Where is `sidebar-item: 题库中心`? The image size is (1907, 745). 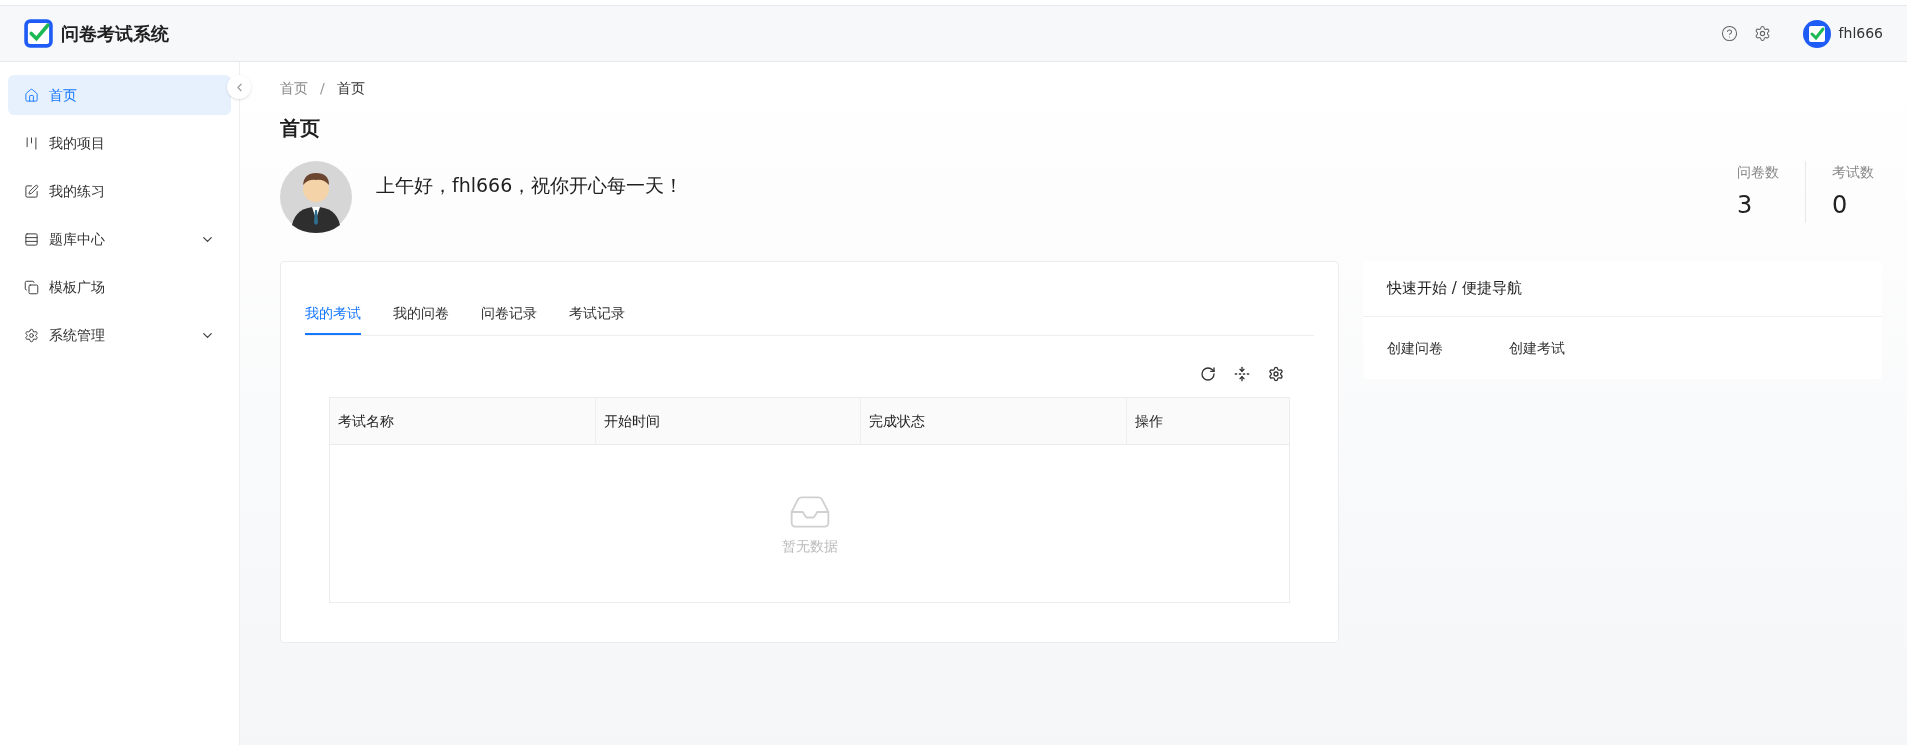 sidebar-item: 题库中心 is located at coordinates (119, 239).